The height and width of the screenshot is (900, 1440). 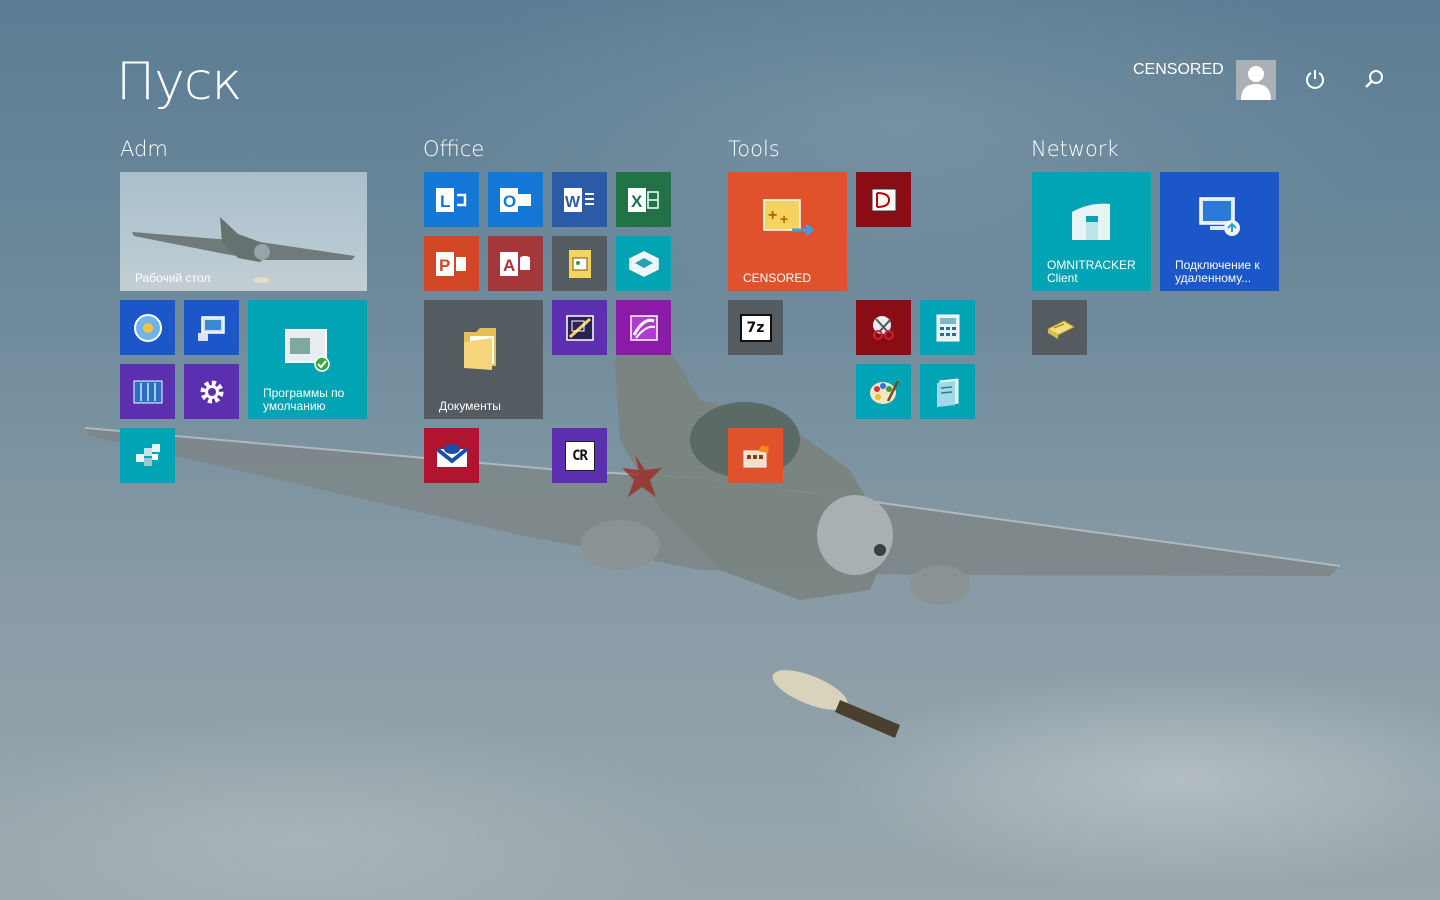 I want to click on folder-icon, so click(x=480, y=349).